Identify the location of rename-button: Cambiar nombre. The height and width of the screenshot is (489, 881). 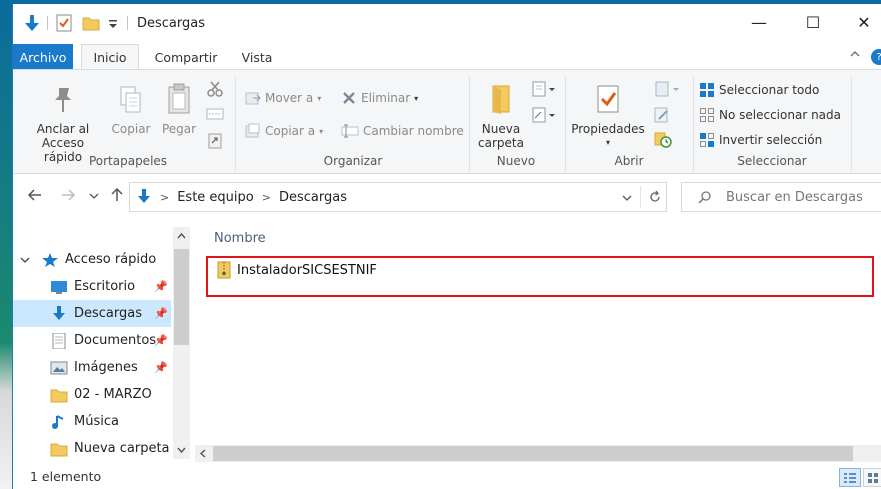
(402, 131).